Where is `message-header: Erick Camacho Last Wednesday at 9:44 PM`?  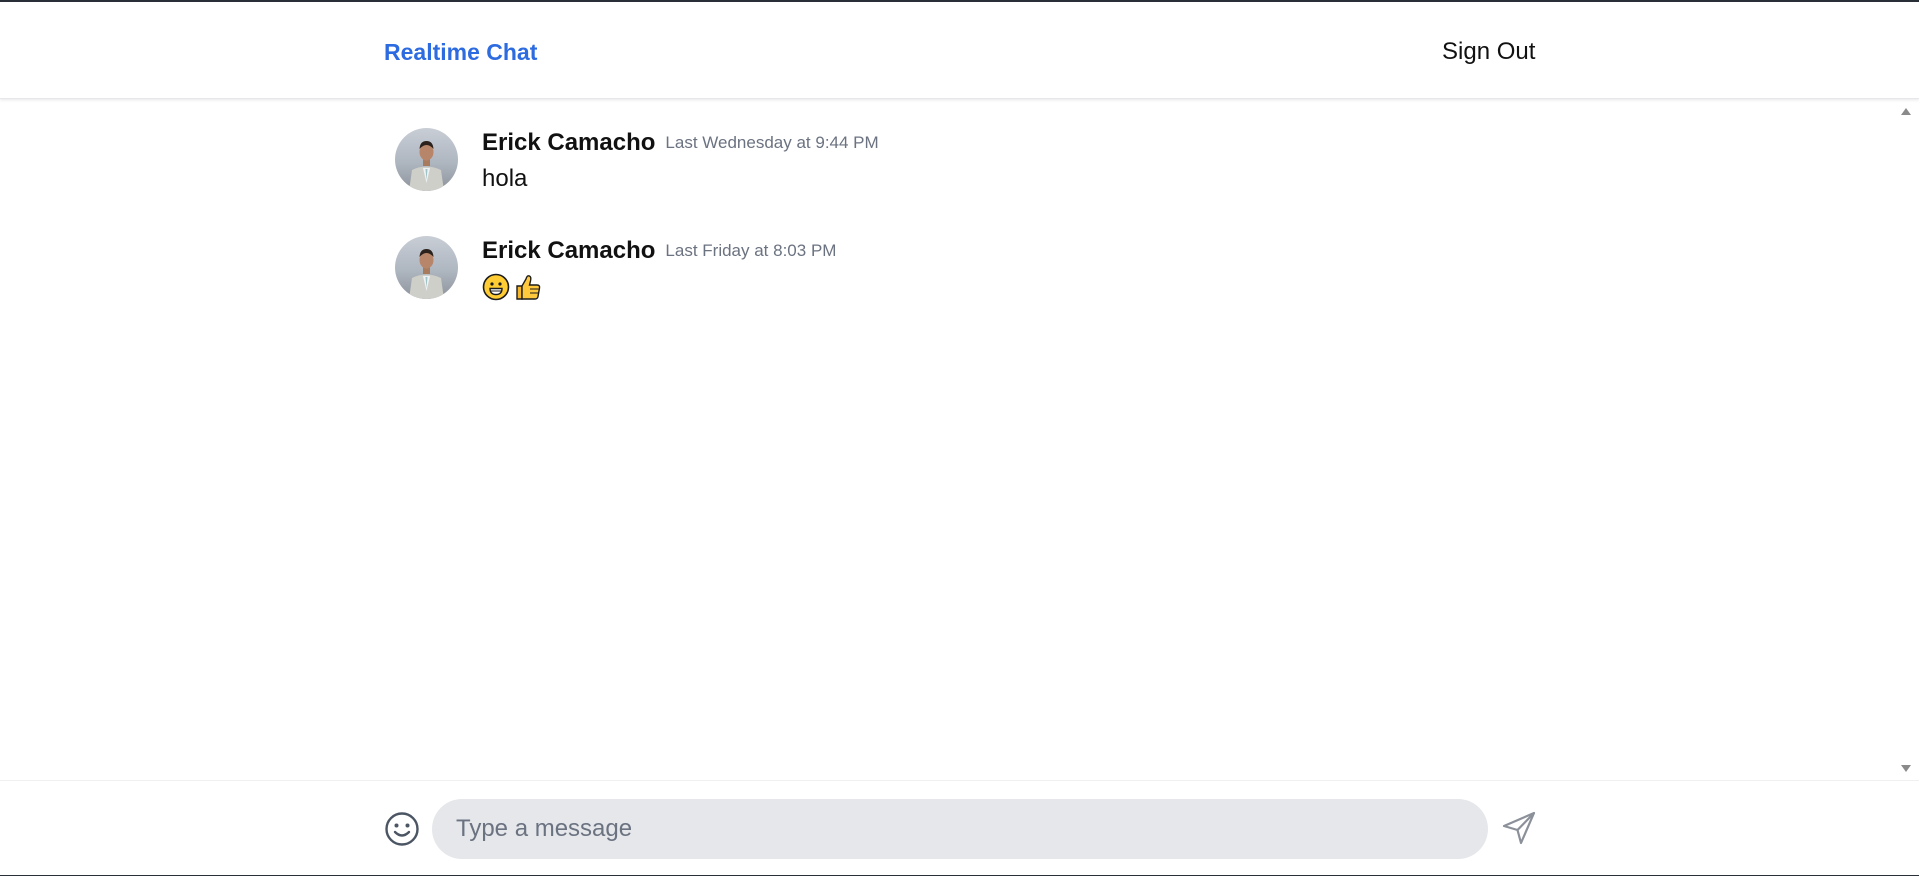 message-header: Erick Camacho Last Wednesday at 9:44 PM is located at coordinates (680, 144).